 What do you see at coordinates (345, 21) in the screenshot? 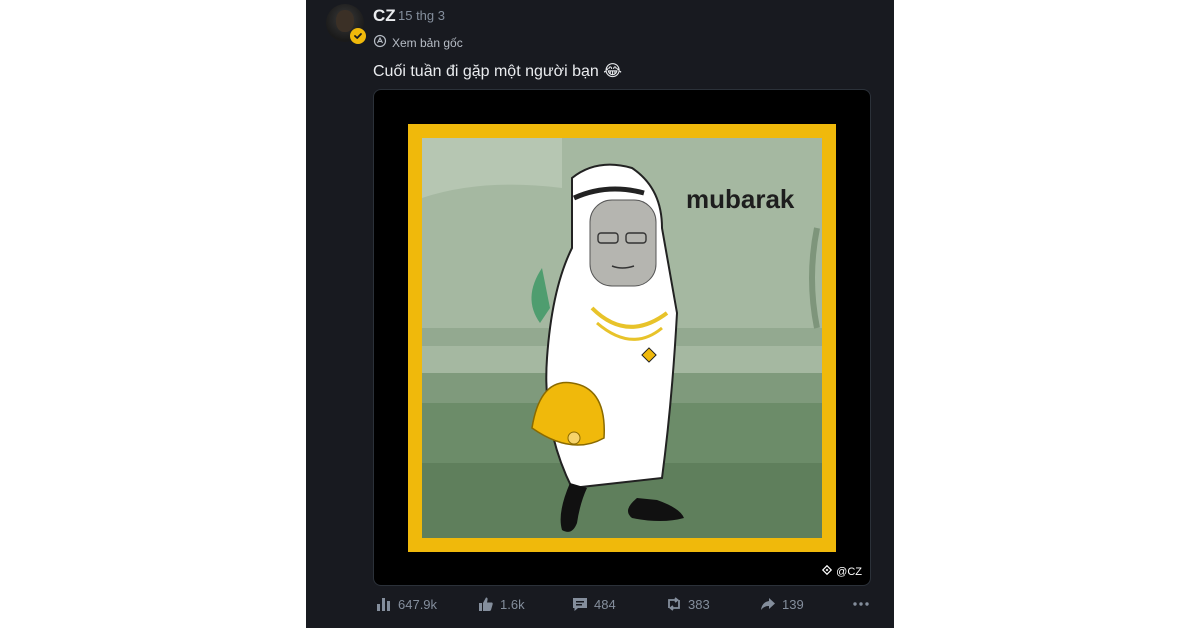
I see `avatar-face` at bounding box center [345, 21].